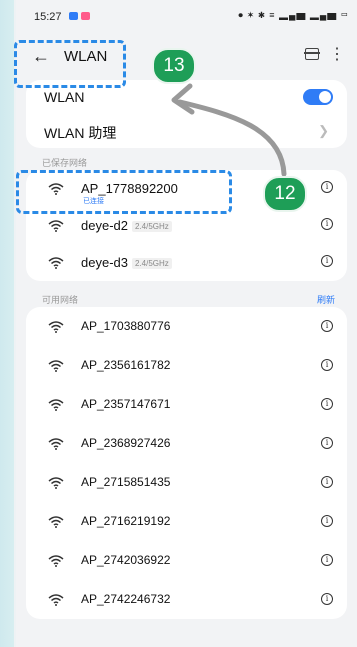 The image size is (357, 647). I want to click on scan-icon, so click(312, 54).